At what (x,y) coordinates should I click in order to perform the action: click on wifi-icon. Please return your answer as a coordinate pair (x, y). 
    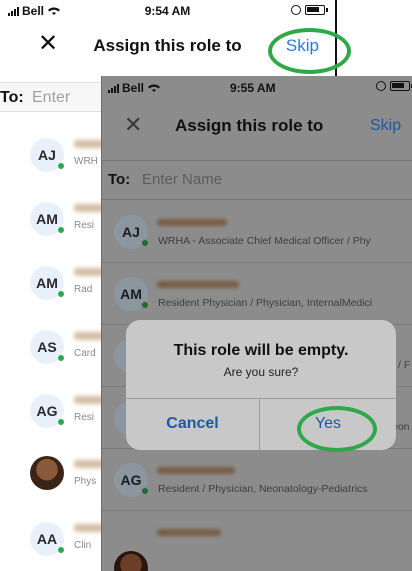
    Looking at the image, I should click on (154, 88).